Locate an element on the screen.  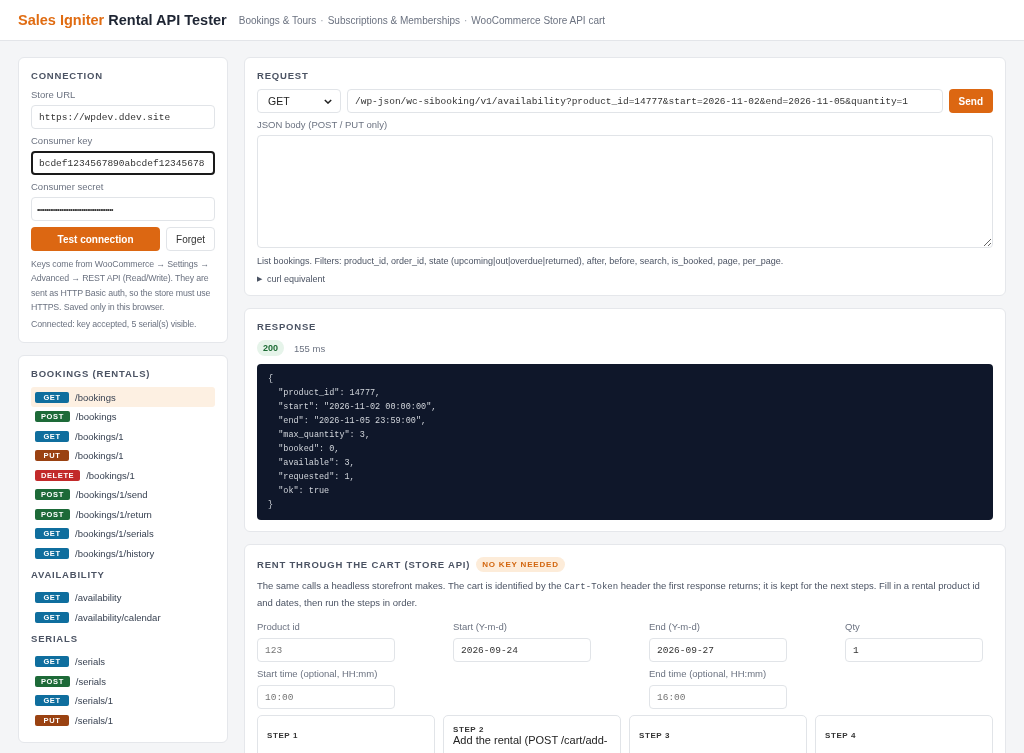
input-field: 2026-09-24 is located at coordinates (522, 650).